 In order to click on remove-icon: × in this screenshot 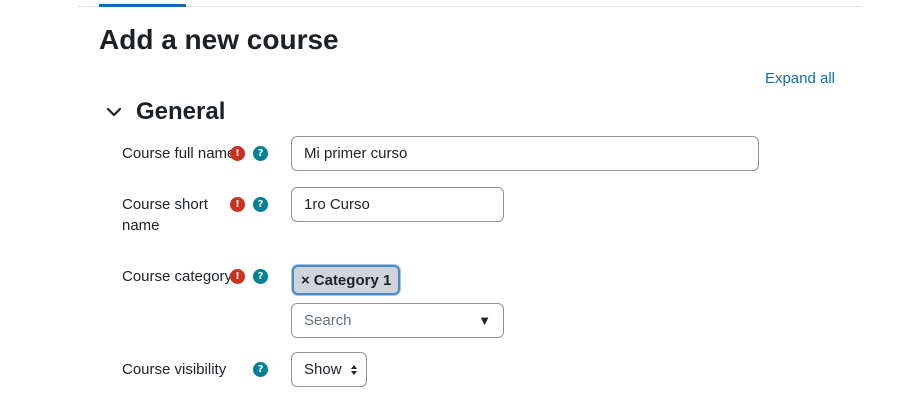, I will do `click(305, 280)`.